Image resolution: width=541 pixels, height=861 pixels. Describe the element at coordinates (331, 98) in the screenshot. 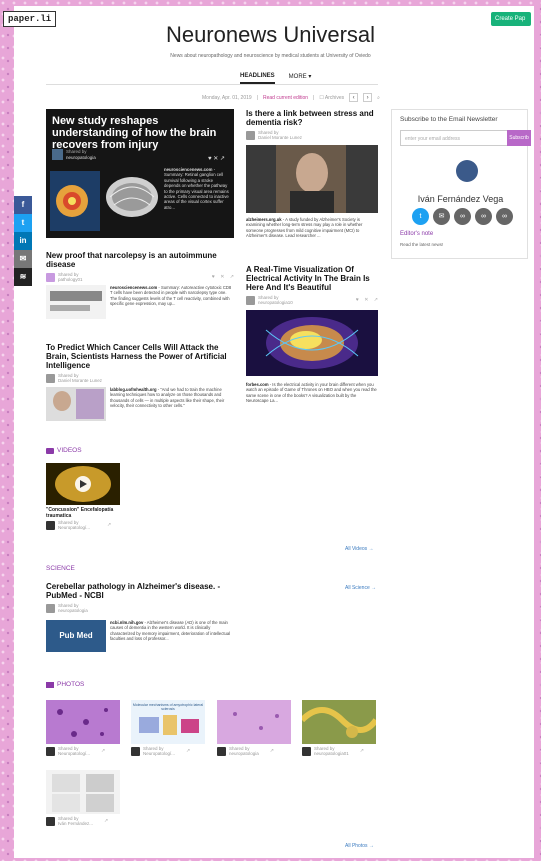

I see `archives-link: ☐ Archives` at that location.